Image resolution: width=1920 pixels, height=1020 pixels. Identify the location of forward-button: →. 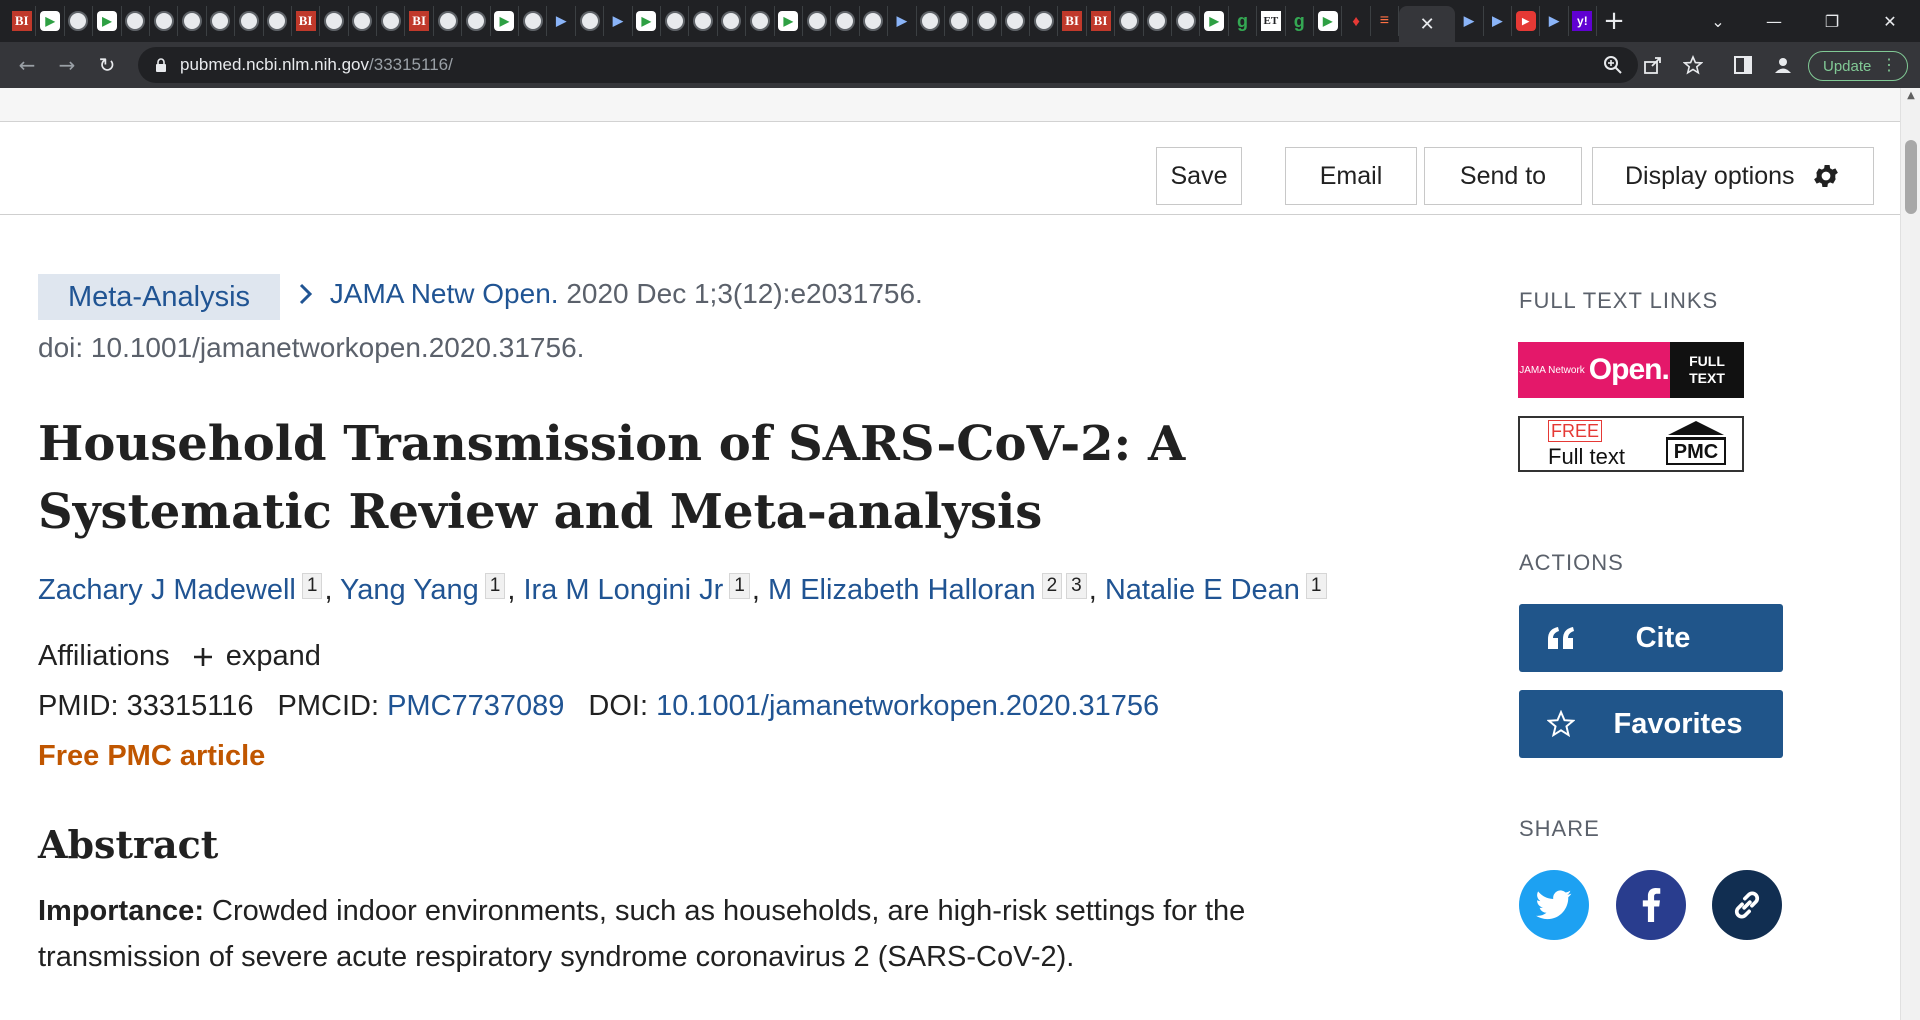
(67, 65).